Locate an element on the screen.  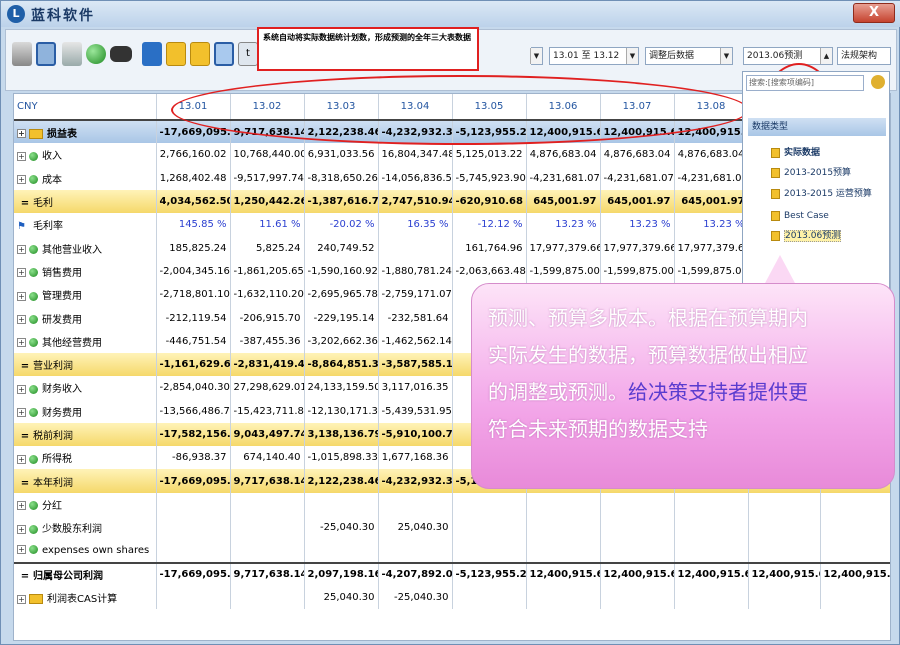
value-cell: 3,138,136.79 is located at coordinates (341, 434).